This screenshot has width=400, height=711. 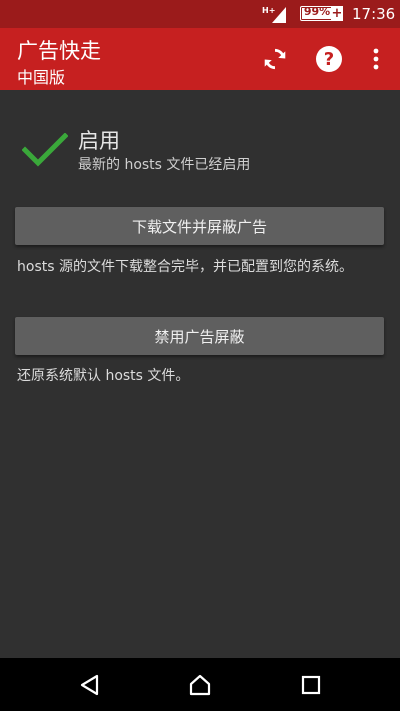 I want to click on app-subtitle: 中国版, so click(x=41, y=77).